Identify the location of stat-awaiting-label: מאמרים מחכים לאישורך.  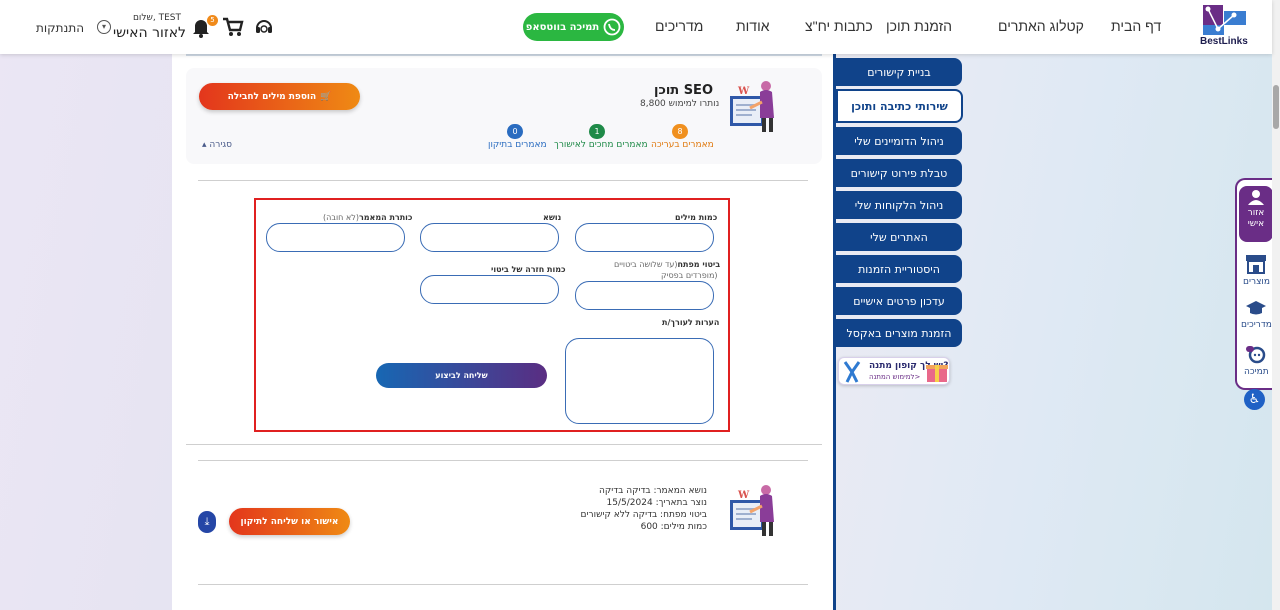
(601, 145).